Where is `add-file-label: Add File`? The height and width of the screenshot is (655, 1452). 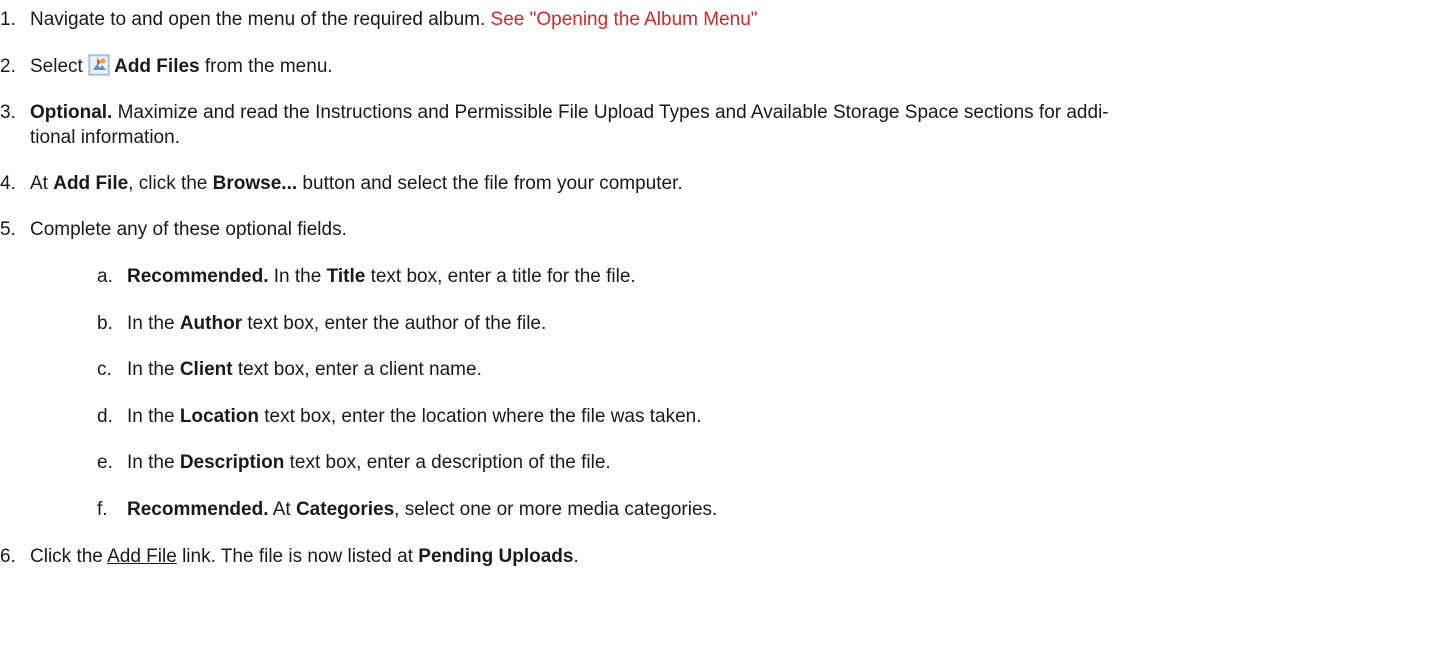 add-file-label: Add File is located at coordinates (91, 183).